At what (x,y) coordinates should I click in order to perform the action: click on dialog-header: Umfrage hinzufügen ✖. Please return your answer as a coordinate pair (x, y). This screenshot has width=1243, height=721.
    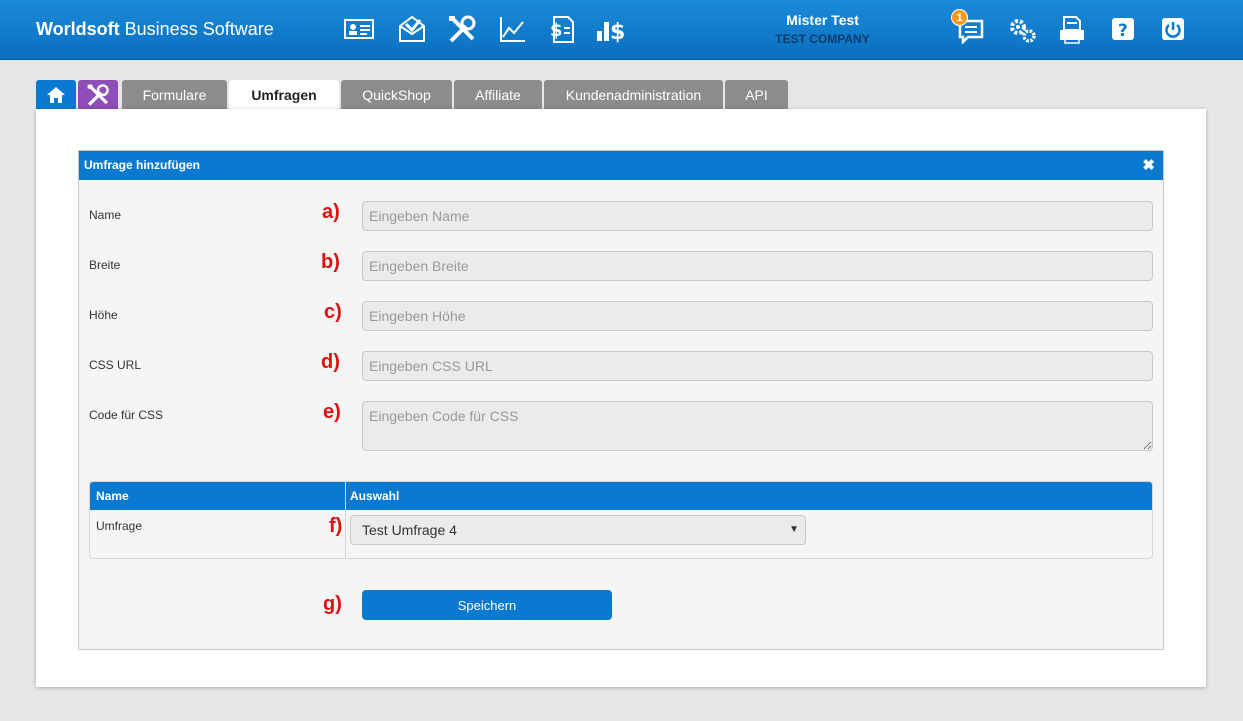
    Looking at the image, I should click on (621, 165).